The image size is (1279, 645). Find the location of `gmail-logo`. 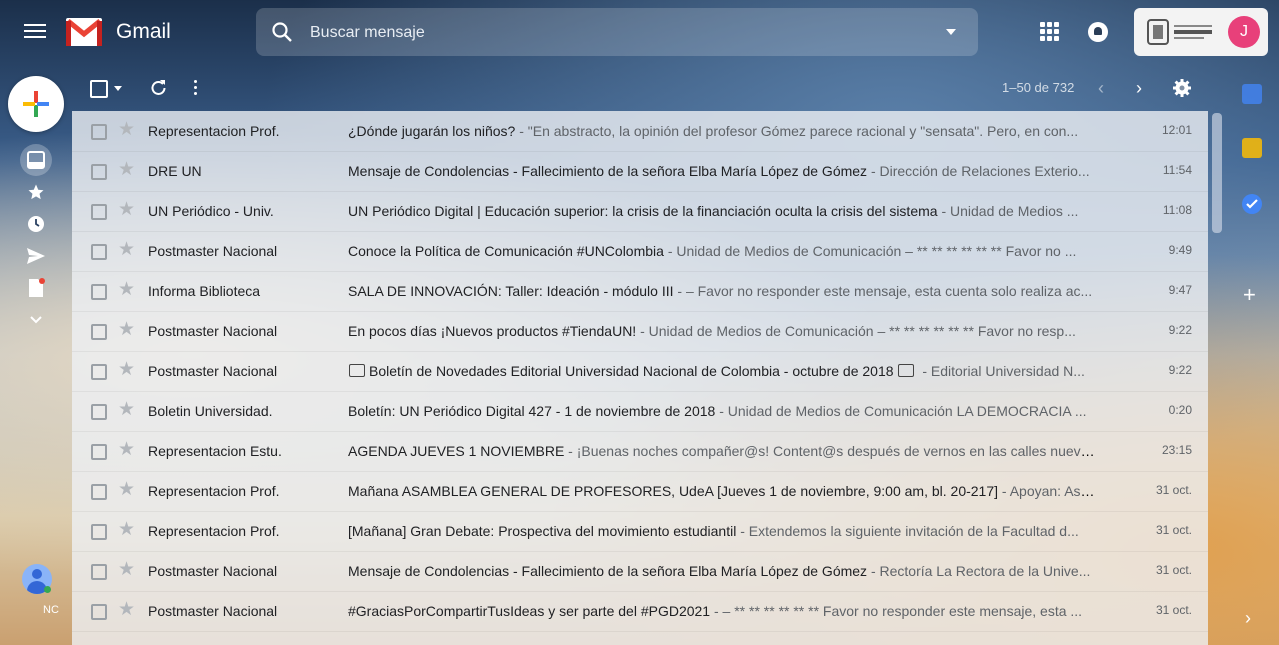

gmail-logo is located at coordinates (84, 32).